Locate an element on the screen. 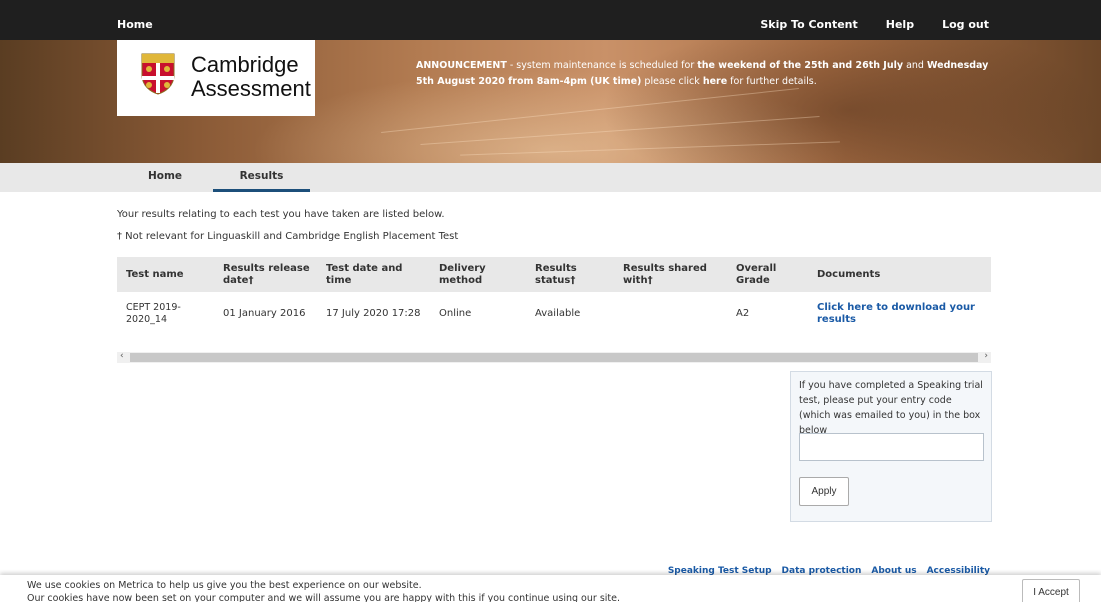  scrollbar-thumb is located at coordinates (554, 357).